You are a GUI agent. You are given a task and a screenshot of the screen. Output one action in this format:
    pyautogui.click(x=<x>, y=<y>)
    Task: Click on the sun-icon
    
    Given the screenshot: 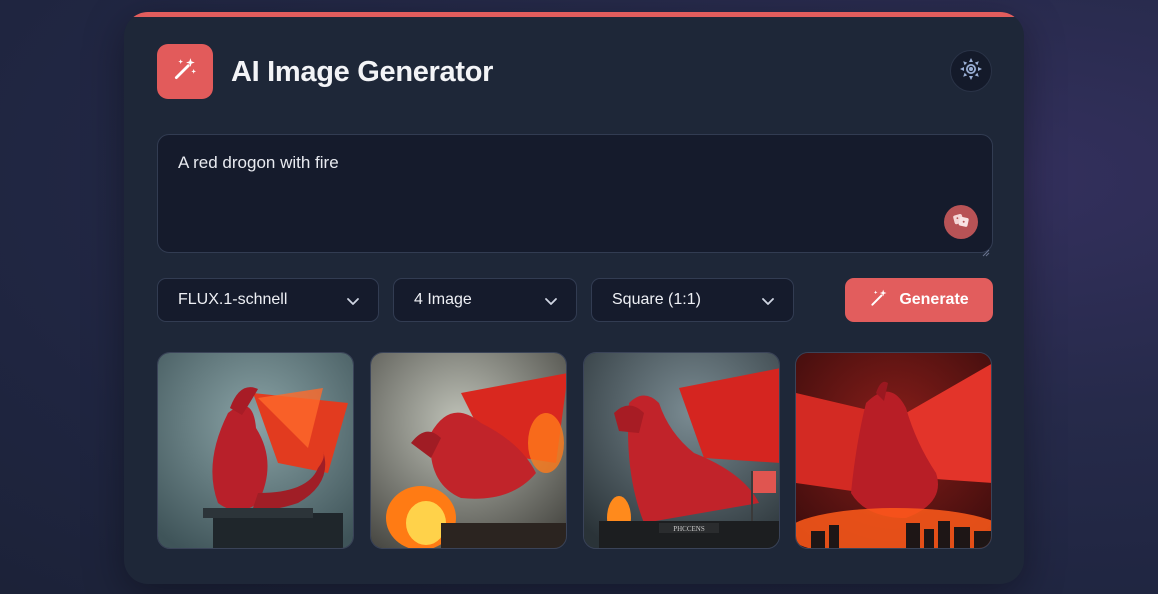 What is the action you would take?
    pyautogui.click(x=971, y=71)
    